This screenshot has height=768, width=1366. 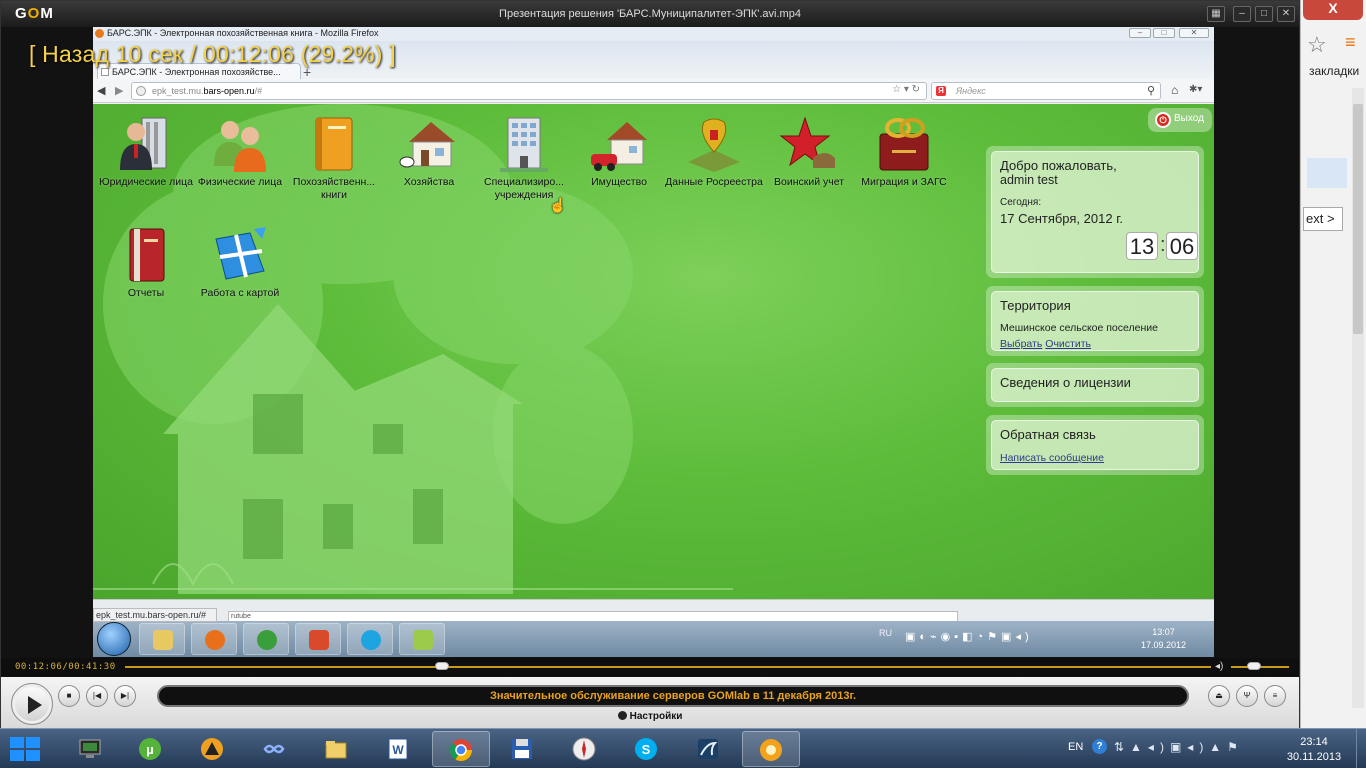 I want to click on video-tray-time: 13:07, so click(x=1163, y=632).